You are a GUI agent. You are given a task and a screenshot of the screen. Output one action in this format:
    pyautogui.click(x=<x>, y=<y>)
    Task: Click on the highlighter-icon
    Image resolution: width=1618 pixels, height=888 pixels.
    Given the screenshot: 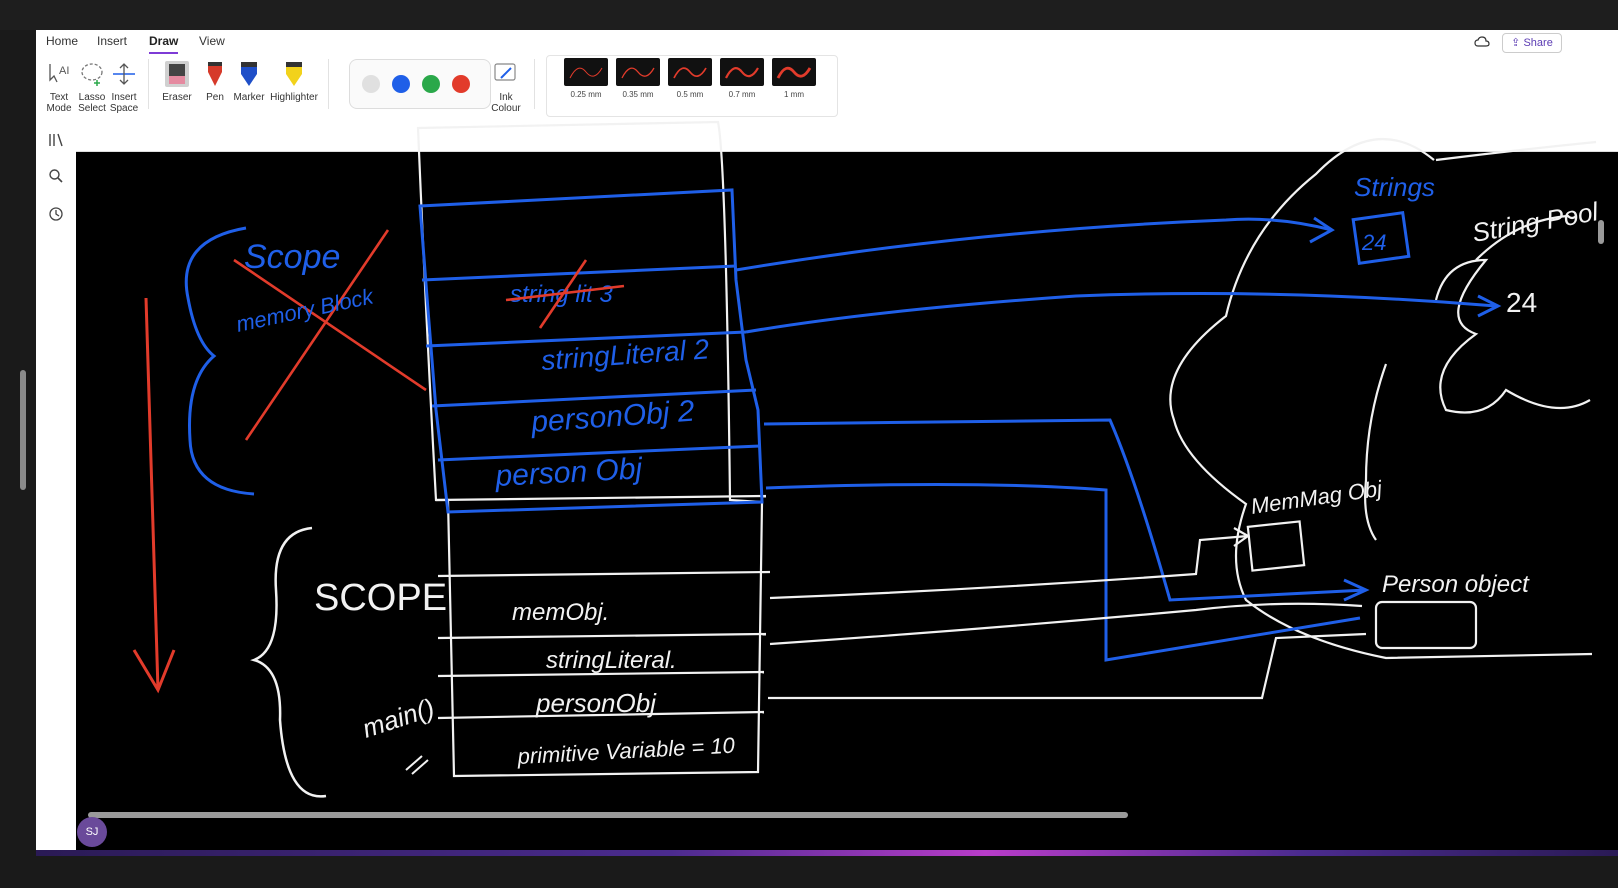 What is the action you would take?
    pyautogui.click(x=294, y=74)
    